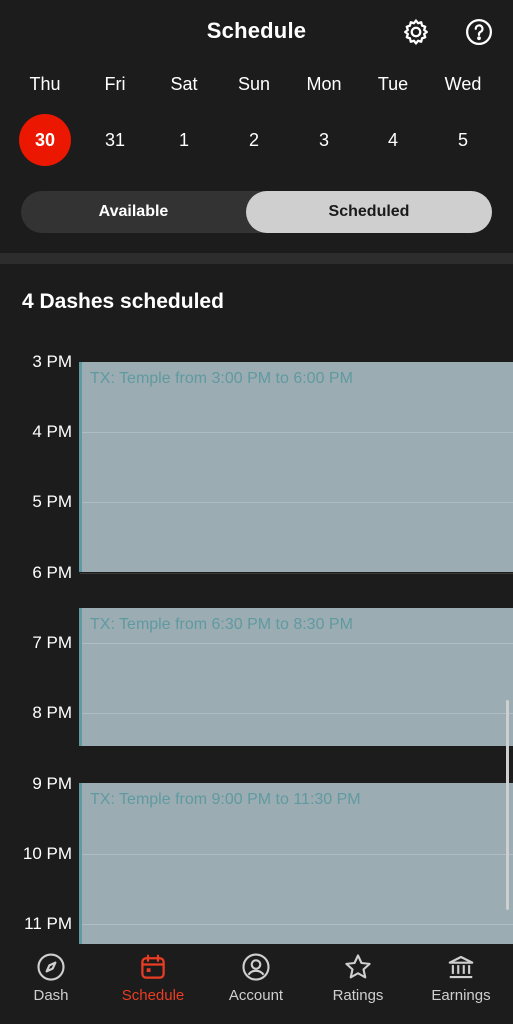  I want to click on weekday-label: Tue, so click(393, 84).